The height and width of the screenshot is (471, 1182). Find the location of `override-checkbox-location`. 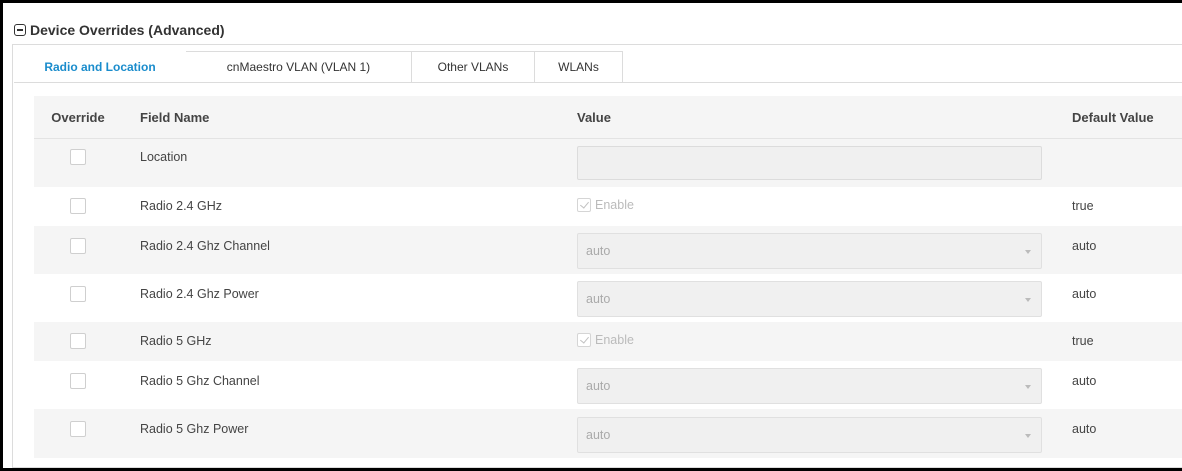

override-checkbox-location is located at coordinates (78, 157).